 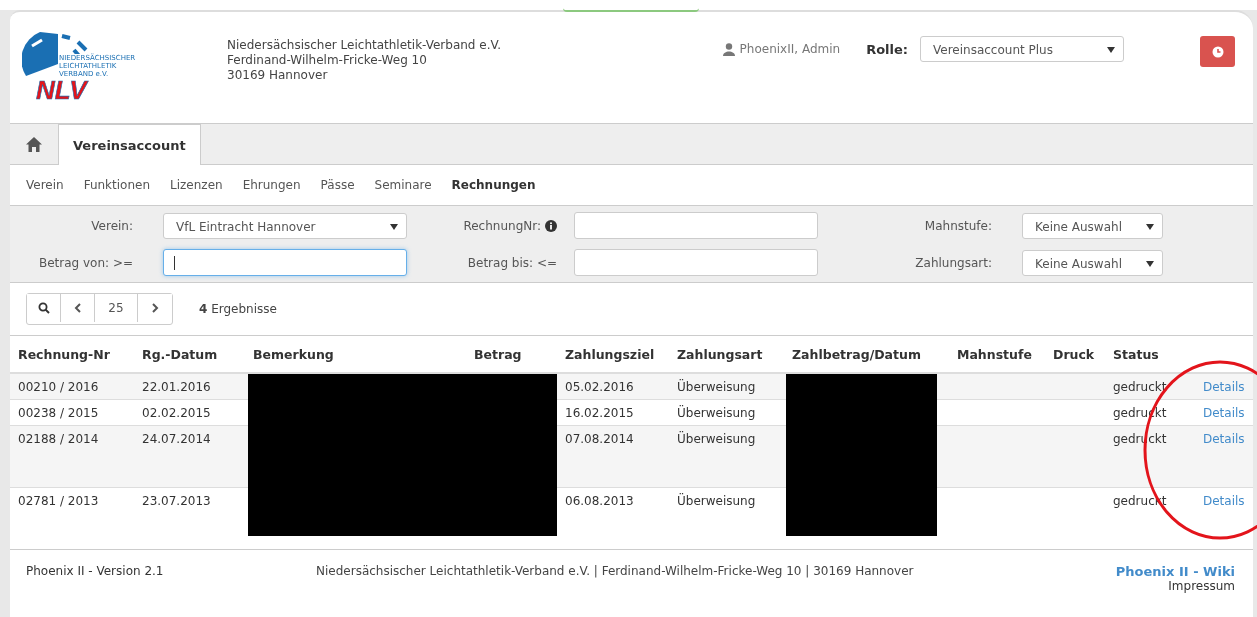 What do you see at coordinates (61, 90) in the screenshot?
I see `logo-wordmark: NLV` at bounding box center [61, 90].